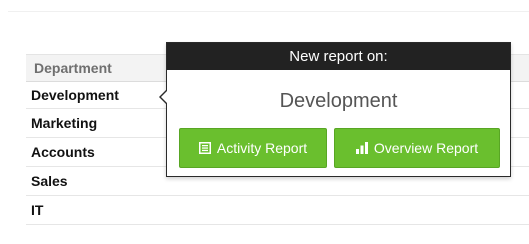  I want to click on list-icon, so click(204, 148).